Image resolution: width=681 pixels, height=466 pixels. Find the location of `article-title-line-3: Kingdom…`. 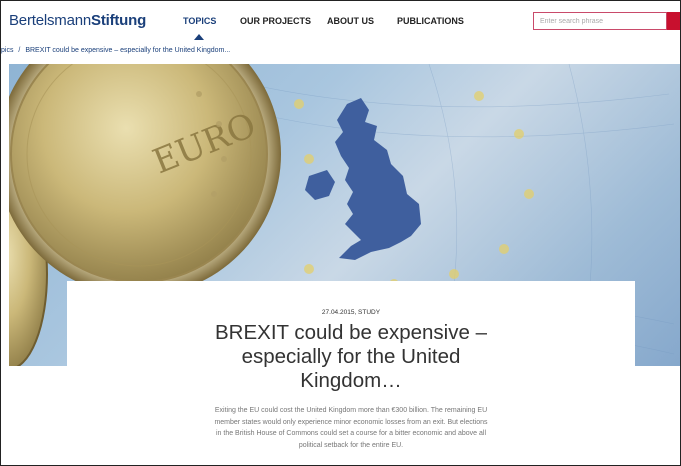

article-title-line-3: Kingdom… is located at coordinates (351, 380).